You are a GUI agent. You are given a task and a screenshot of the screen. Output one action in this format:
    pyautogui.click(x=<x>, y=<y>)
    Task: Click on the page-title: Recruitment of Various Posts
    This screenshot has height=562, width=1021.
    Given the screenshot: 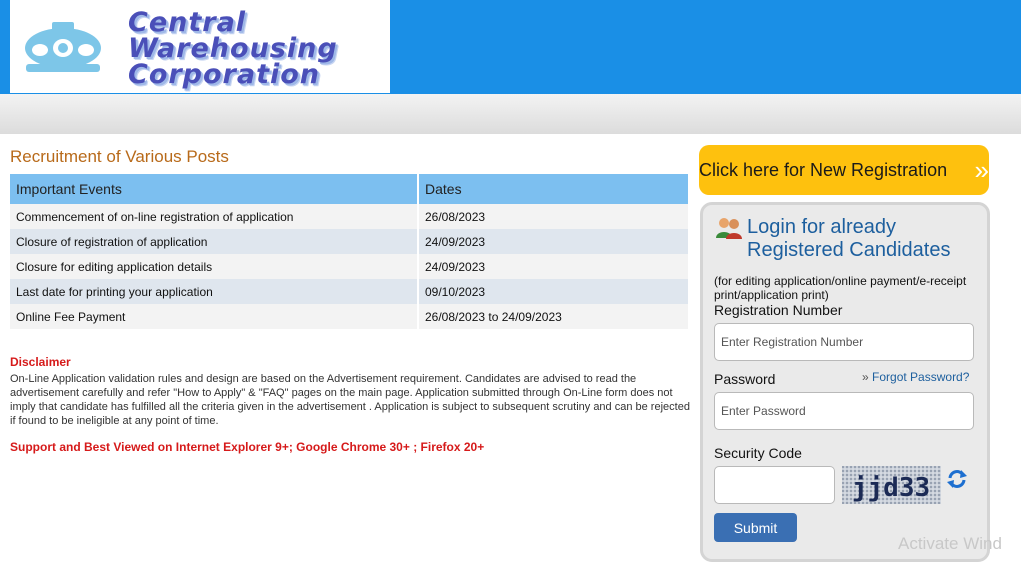 What is the action you would take?
    pyautogui.click(x=119, y=156)
    